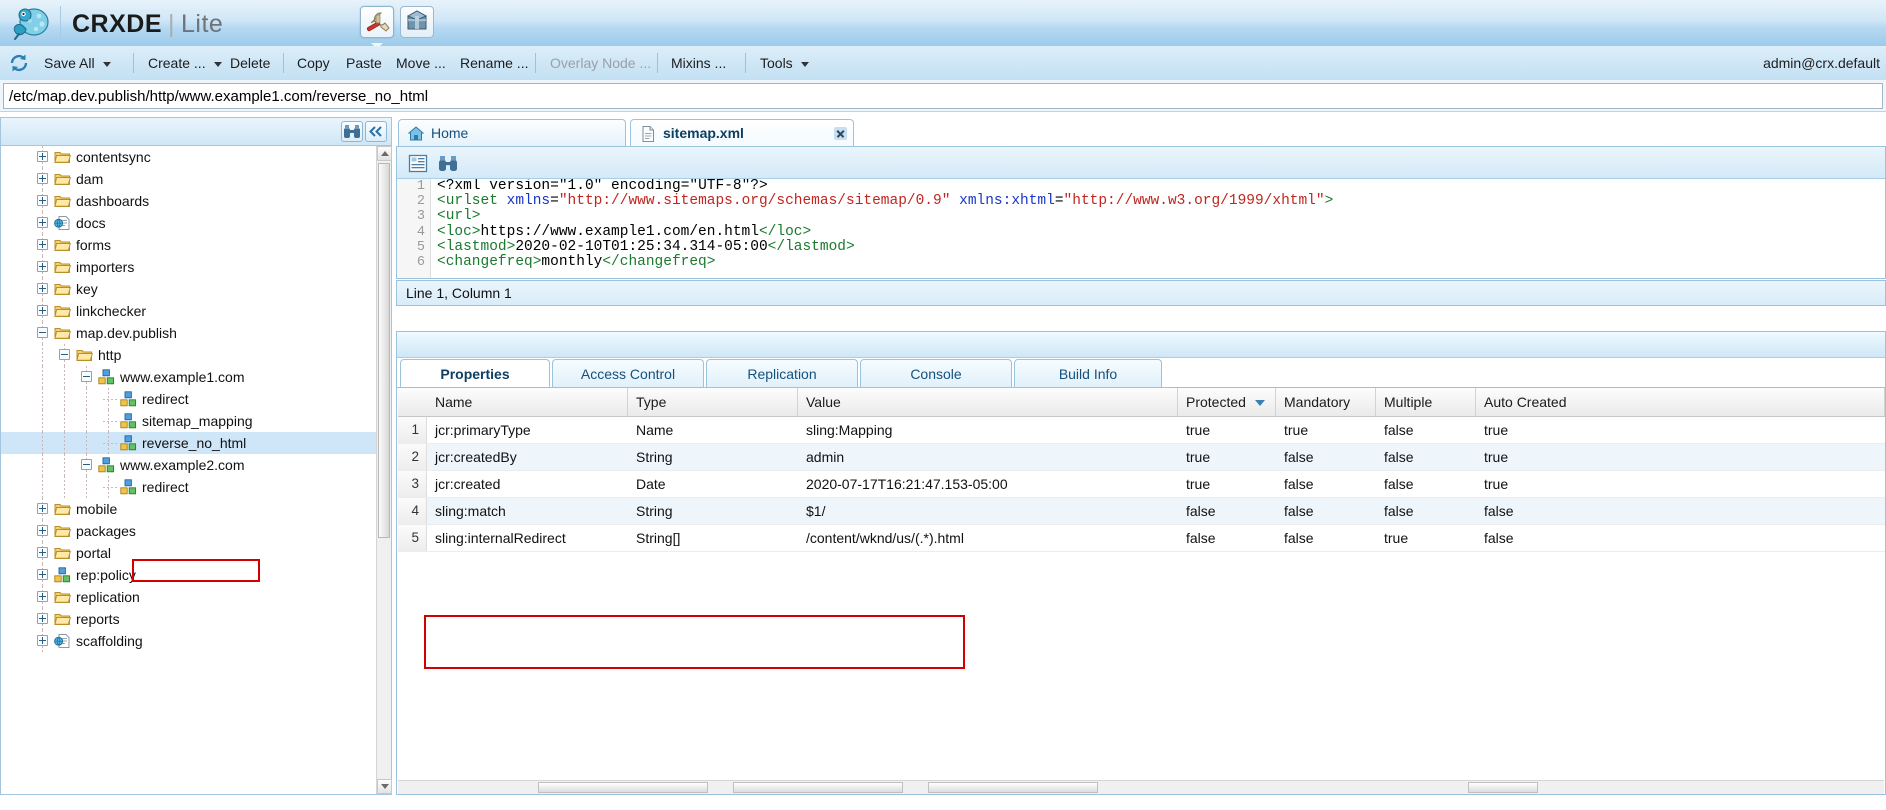 The height and width of the screenshot is (810, 1886). I want to click on sort-descending-icon, so click(1260, 403).